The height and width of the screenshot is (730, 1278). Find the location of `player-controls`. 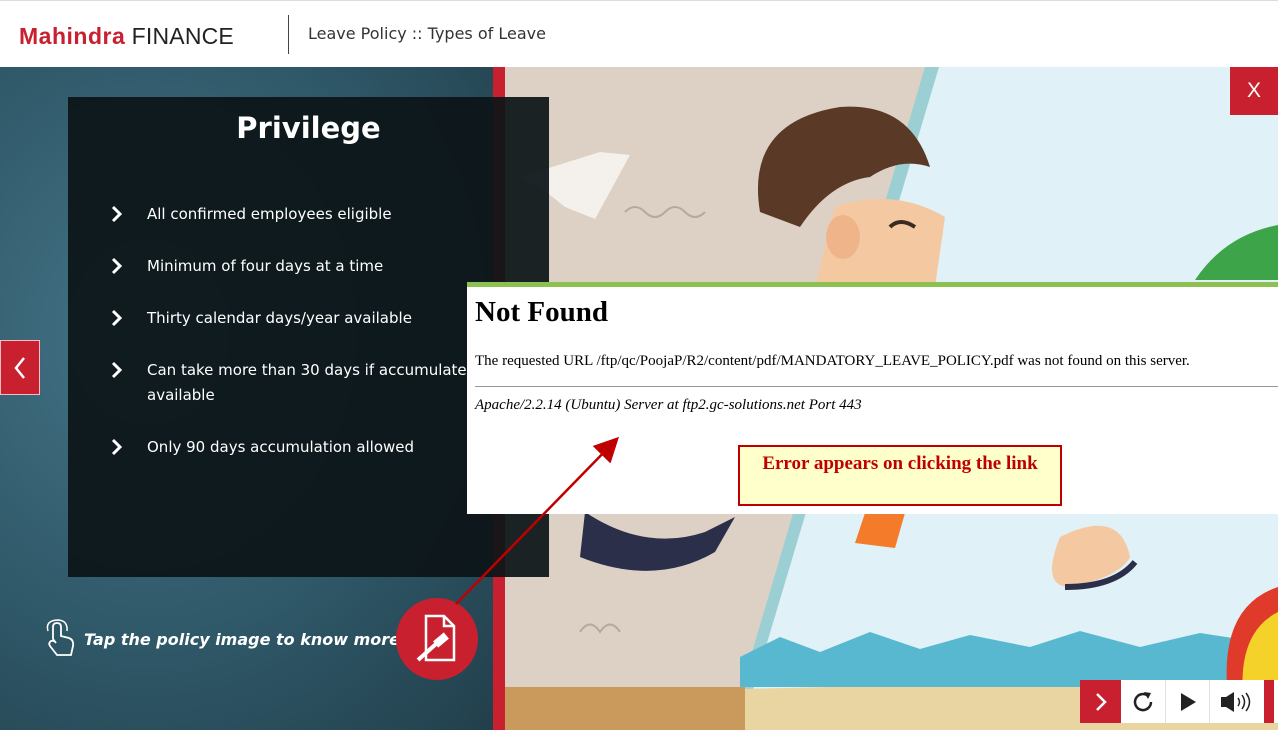

player-controls is located at coordinates (1179, 701).